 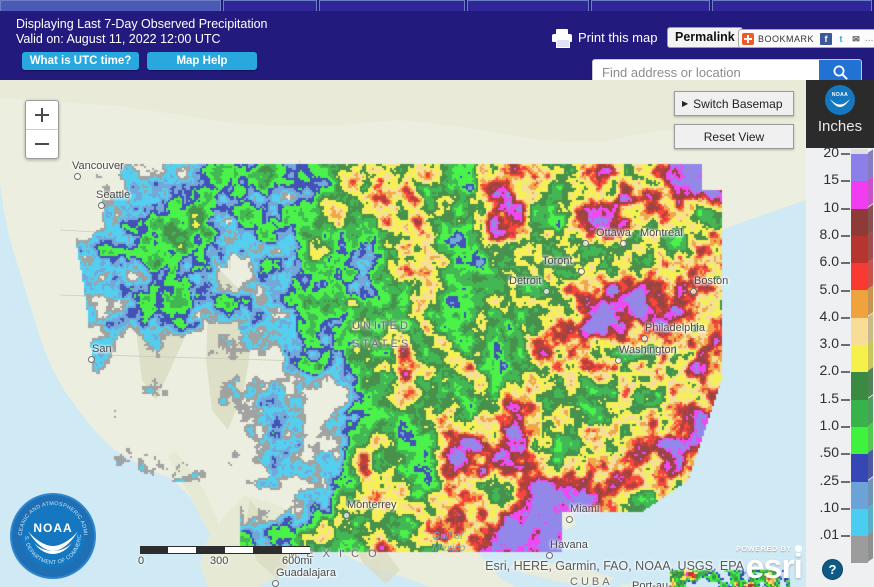 I want to click on reset-view-button: Reset View, so click(x=734, y=136).